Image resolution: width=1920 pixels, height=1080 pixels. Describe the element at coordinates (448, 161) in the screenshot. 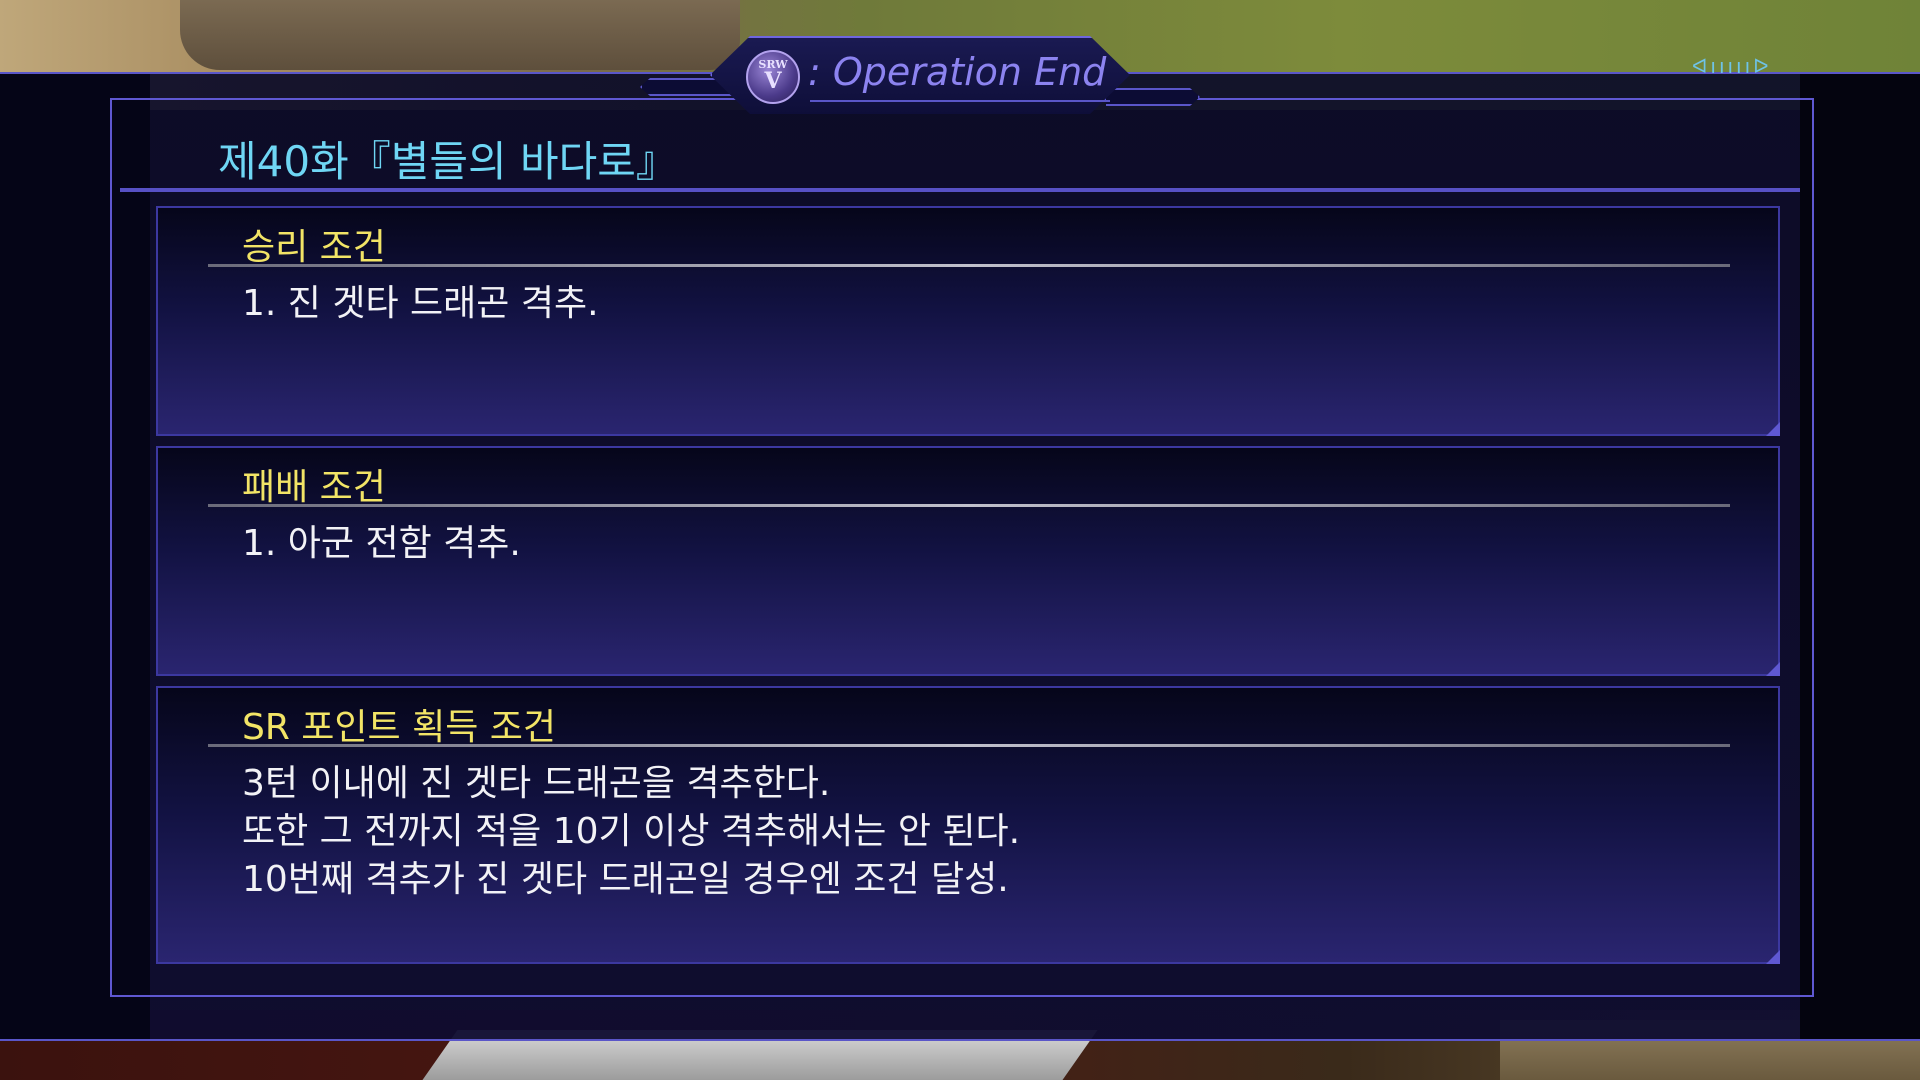

I see `chapter-title: 제40화『별들의 바다로』` at that location.